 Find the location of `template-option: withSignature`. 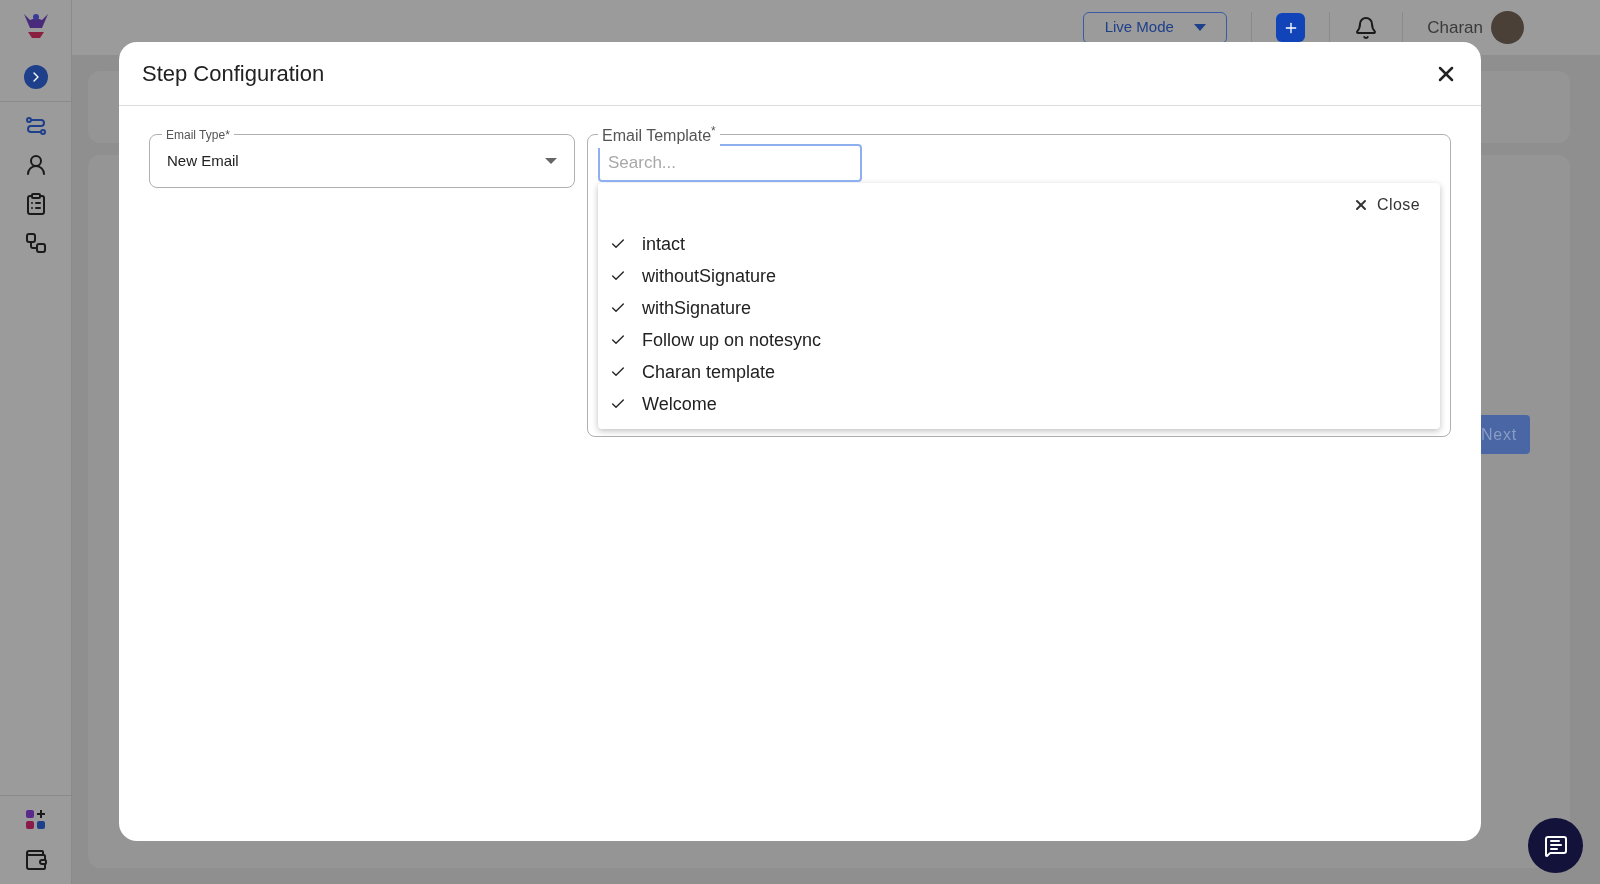

template-option: withSignature is located at coordinates (1019, 308).